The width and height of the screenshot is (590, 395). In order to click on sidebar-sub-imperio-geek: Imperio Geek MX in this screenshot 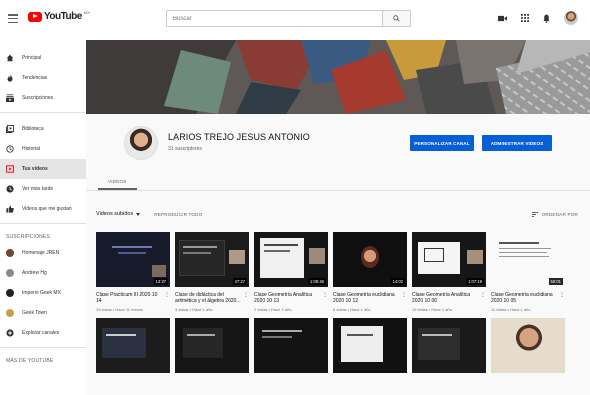, I will do `click(43, 293)`.